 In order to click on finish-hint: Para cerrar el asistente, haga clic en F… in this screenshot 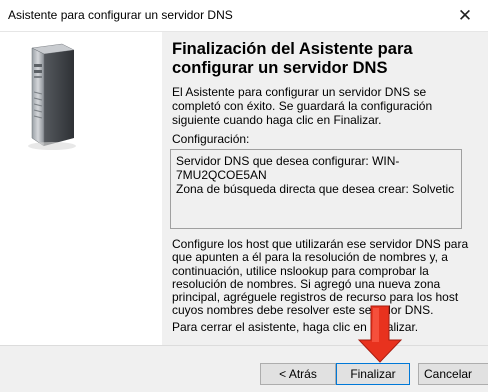, I will do `click(295, 327)`.